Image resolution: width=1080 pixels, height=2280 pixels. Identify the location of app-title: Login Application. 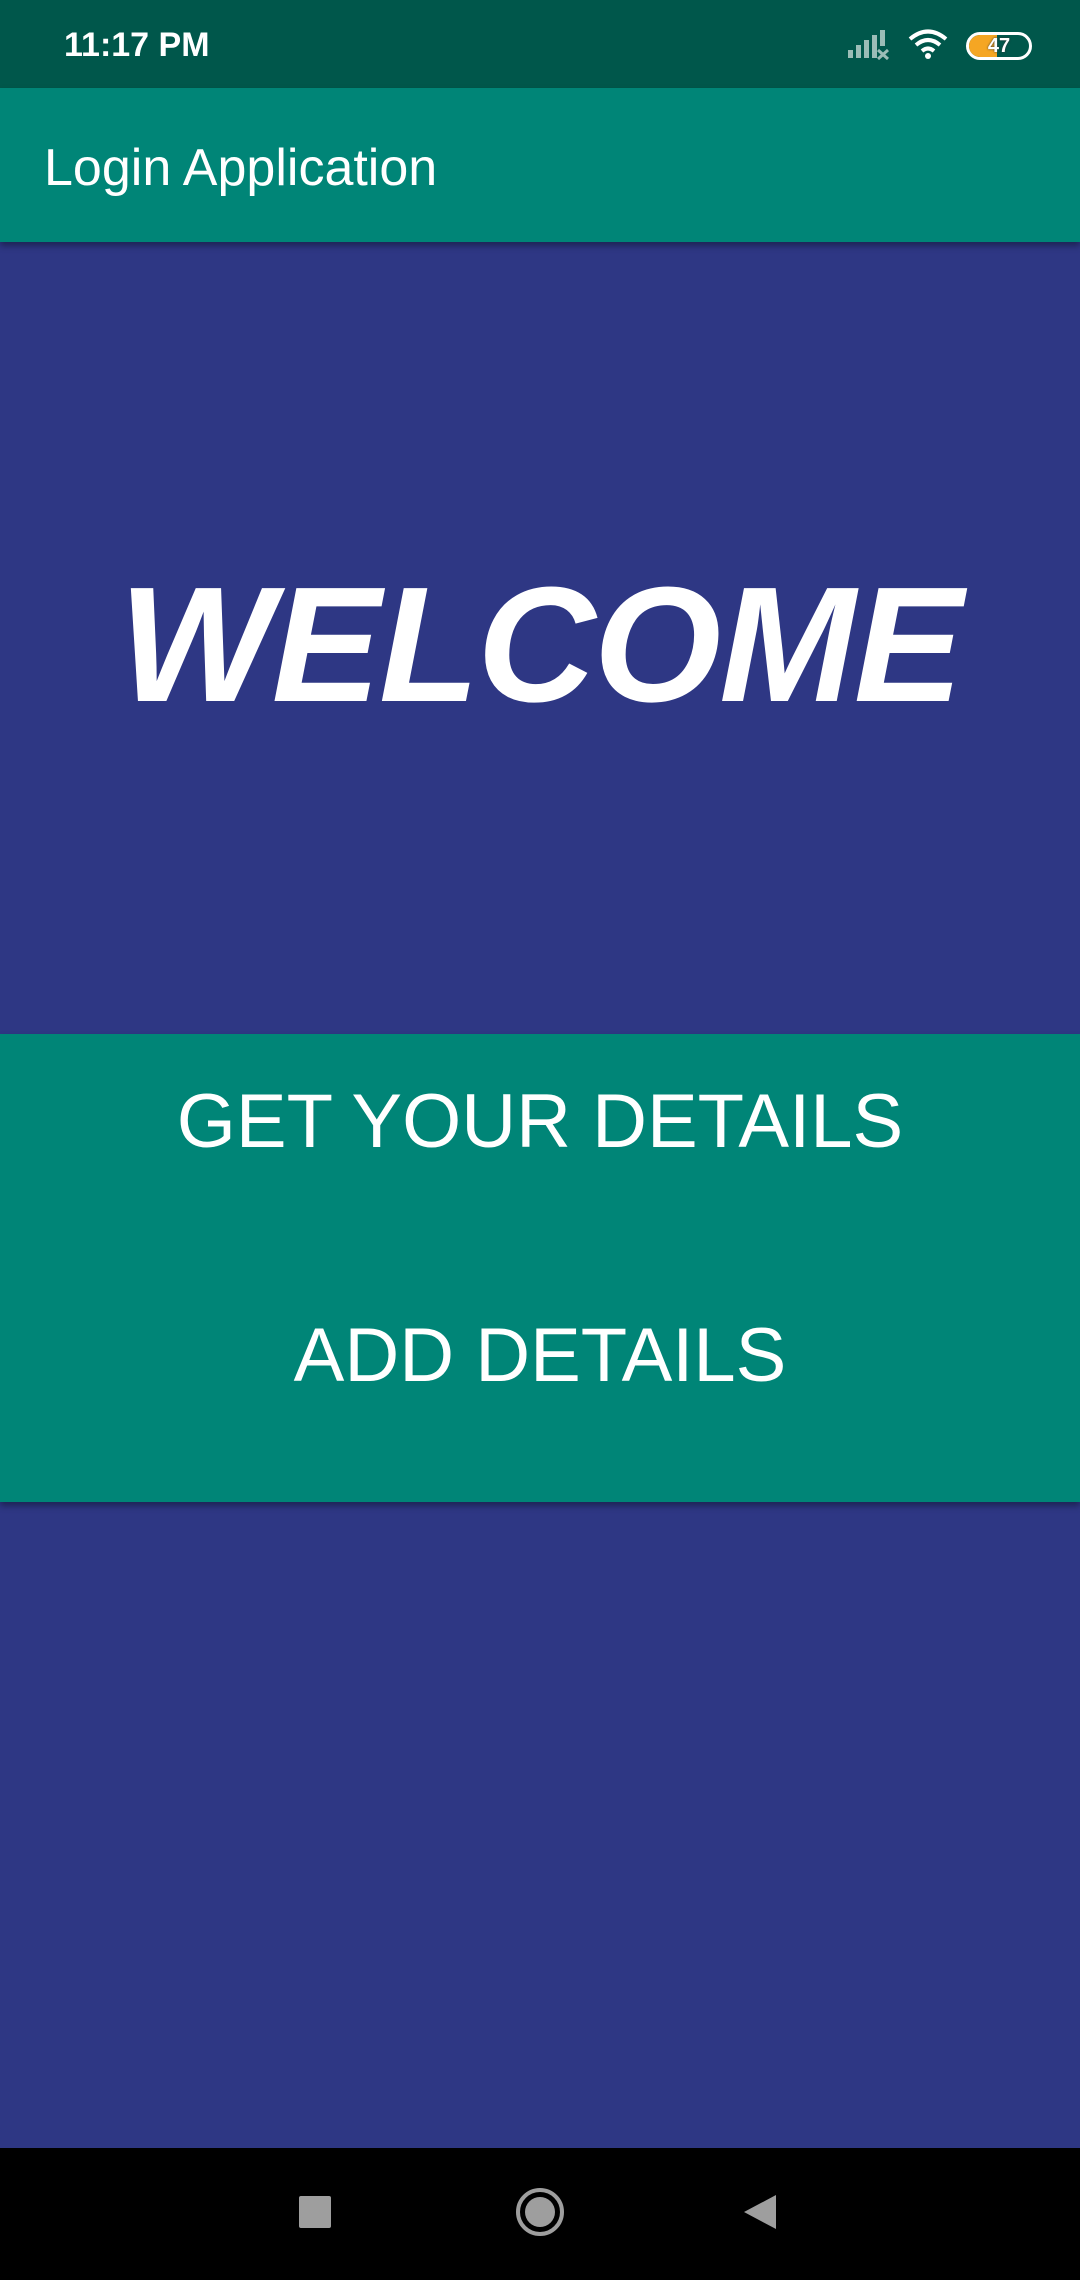
(241, 168).